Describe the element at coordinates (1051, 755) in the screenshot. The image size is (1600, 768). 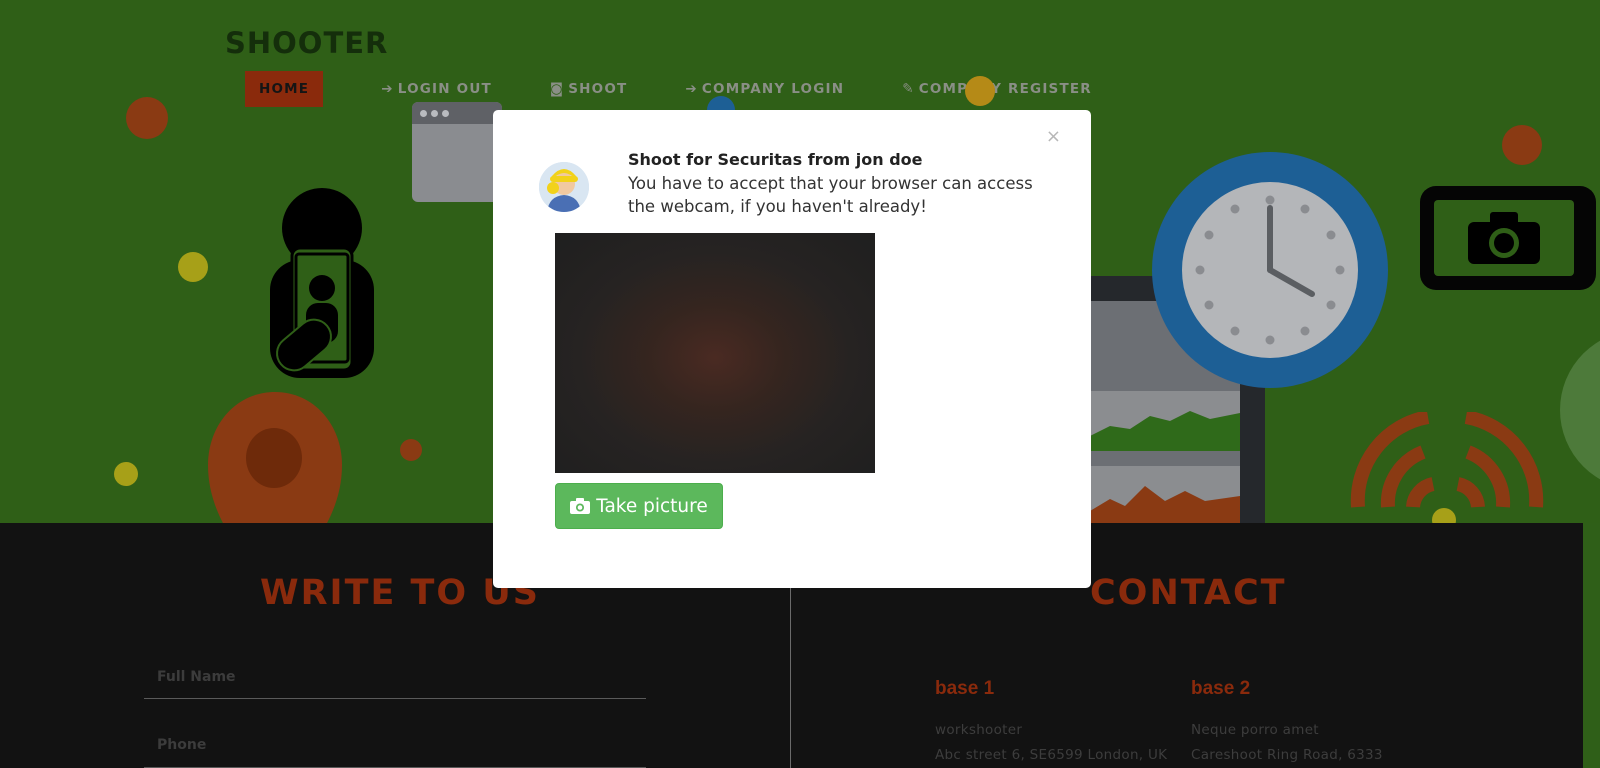
I see `base-1-line: Abc street 6, SE6599 London, UK` at that location.